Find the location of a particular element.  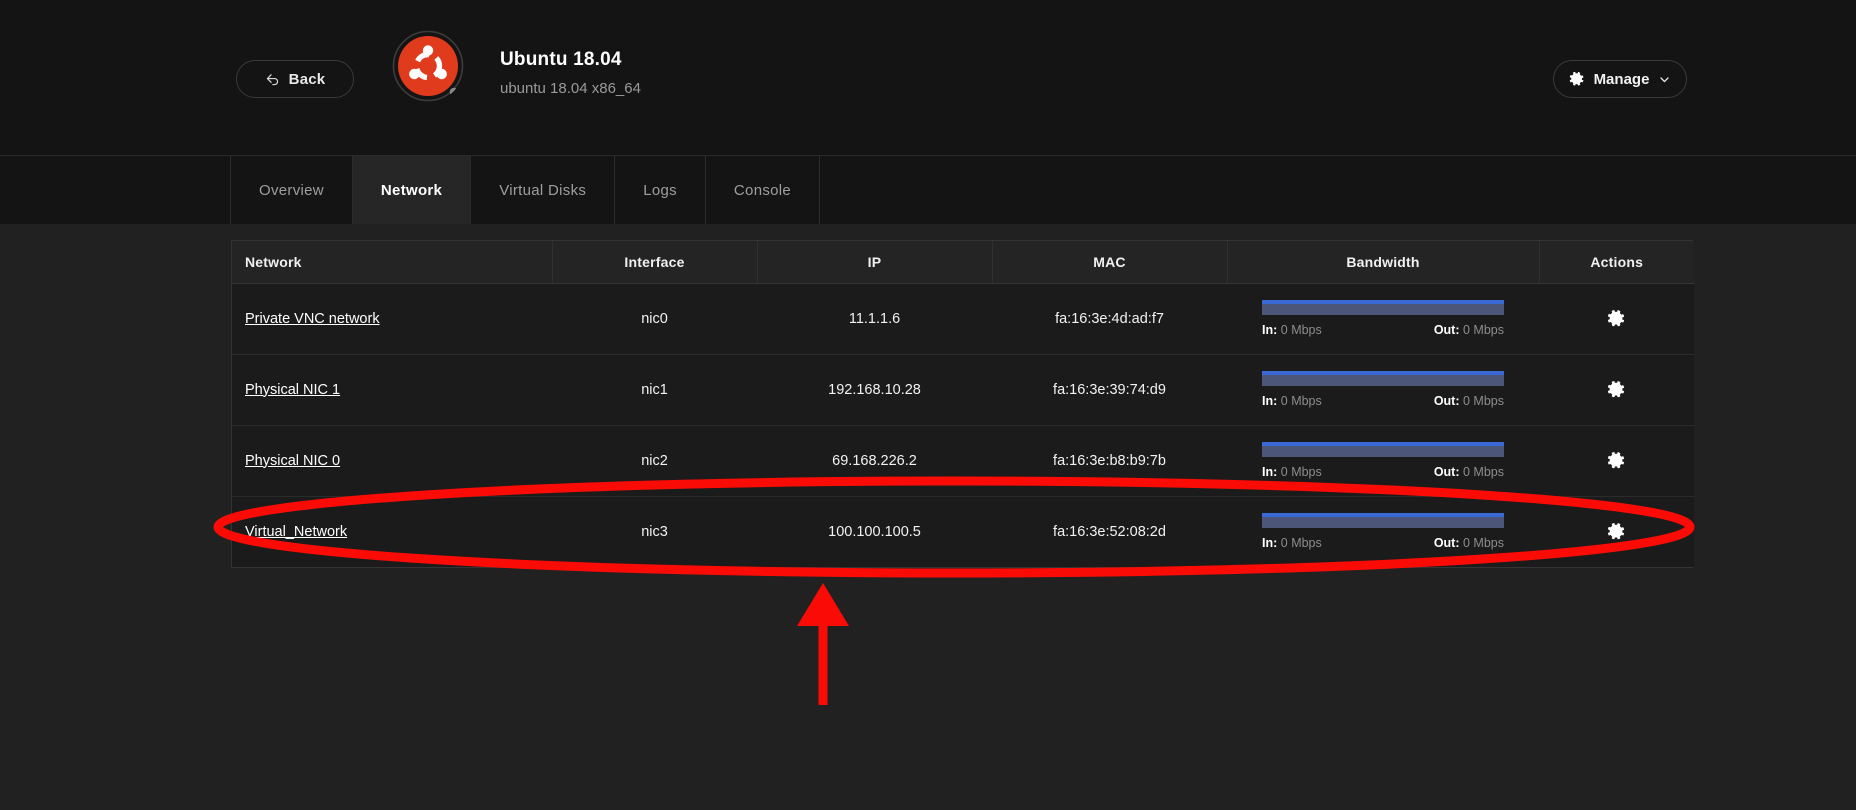

tab-overview: Overview is located at coordinates (292, 190).